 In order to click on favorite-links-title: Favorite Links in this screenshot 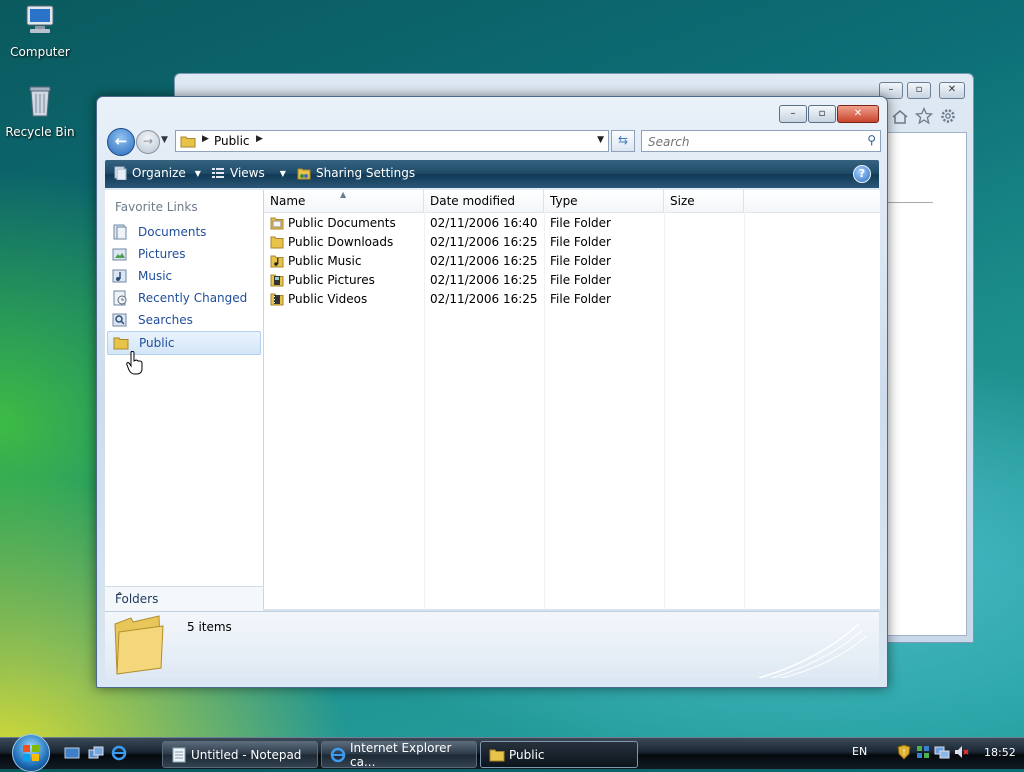, I will do `click(156, 207)`.